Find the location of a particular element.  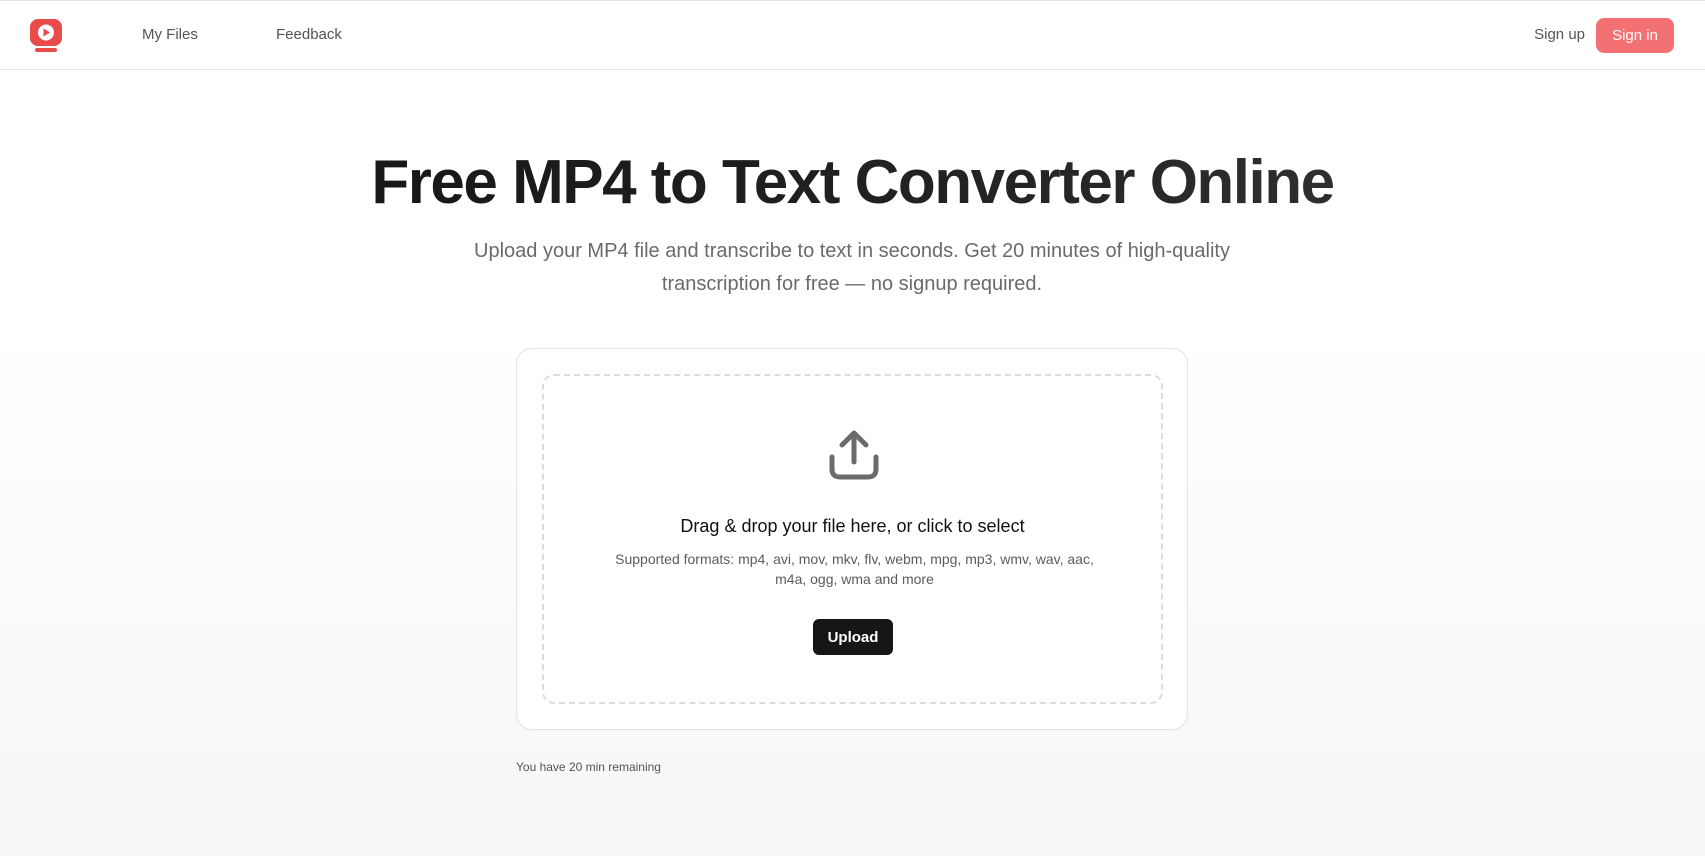

nav-feedback-link: Feedback is located at coordinates (309, 34).